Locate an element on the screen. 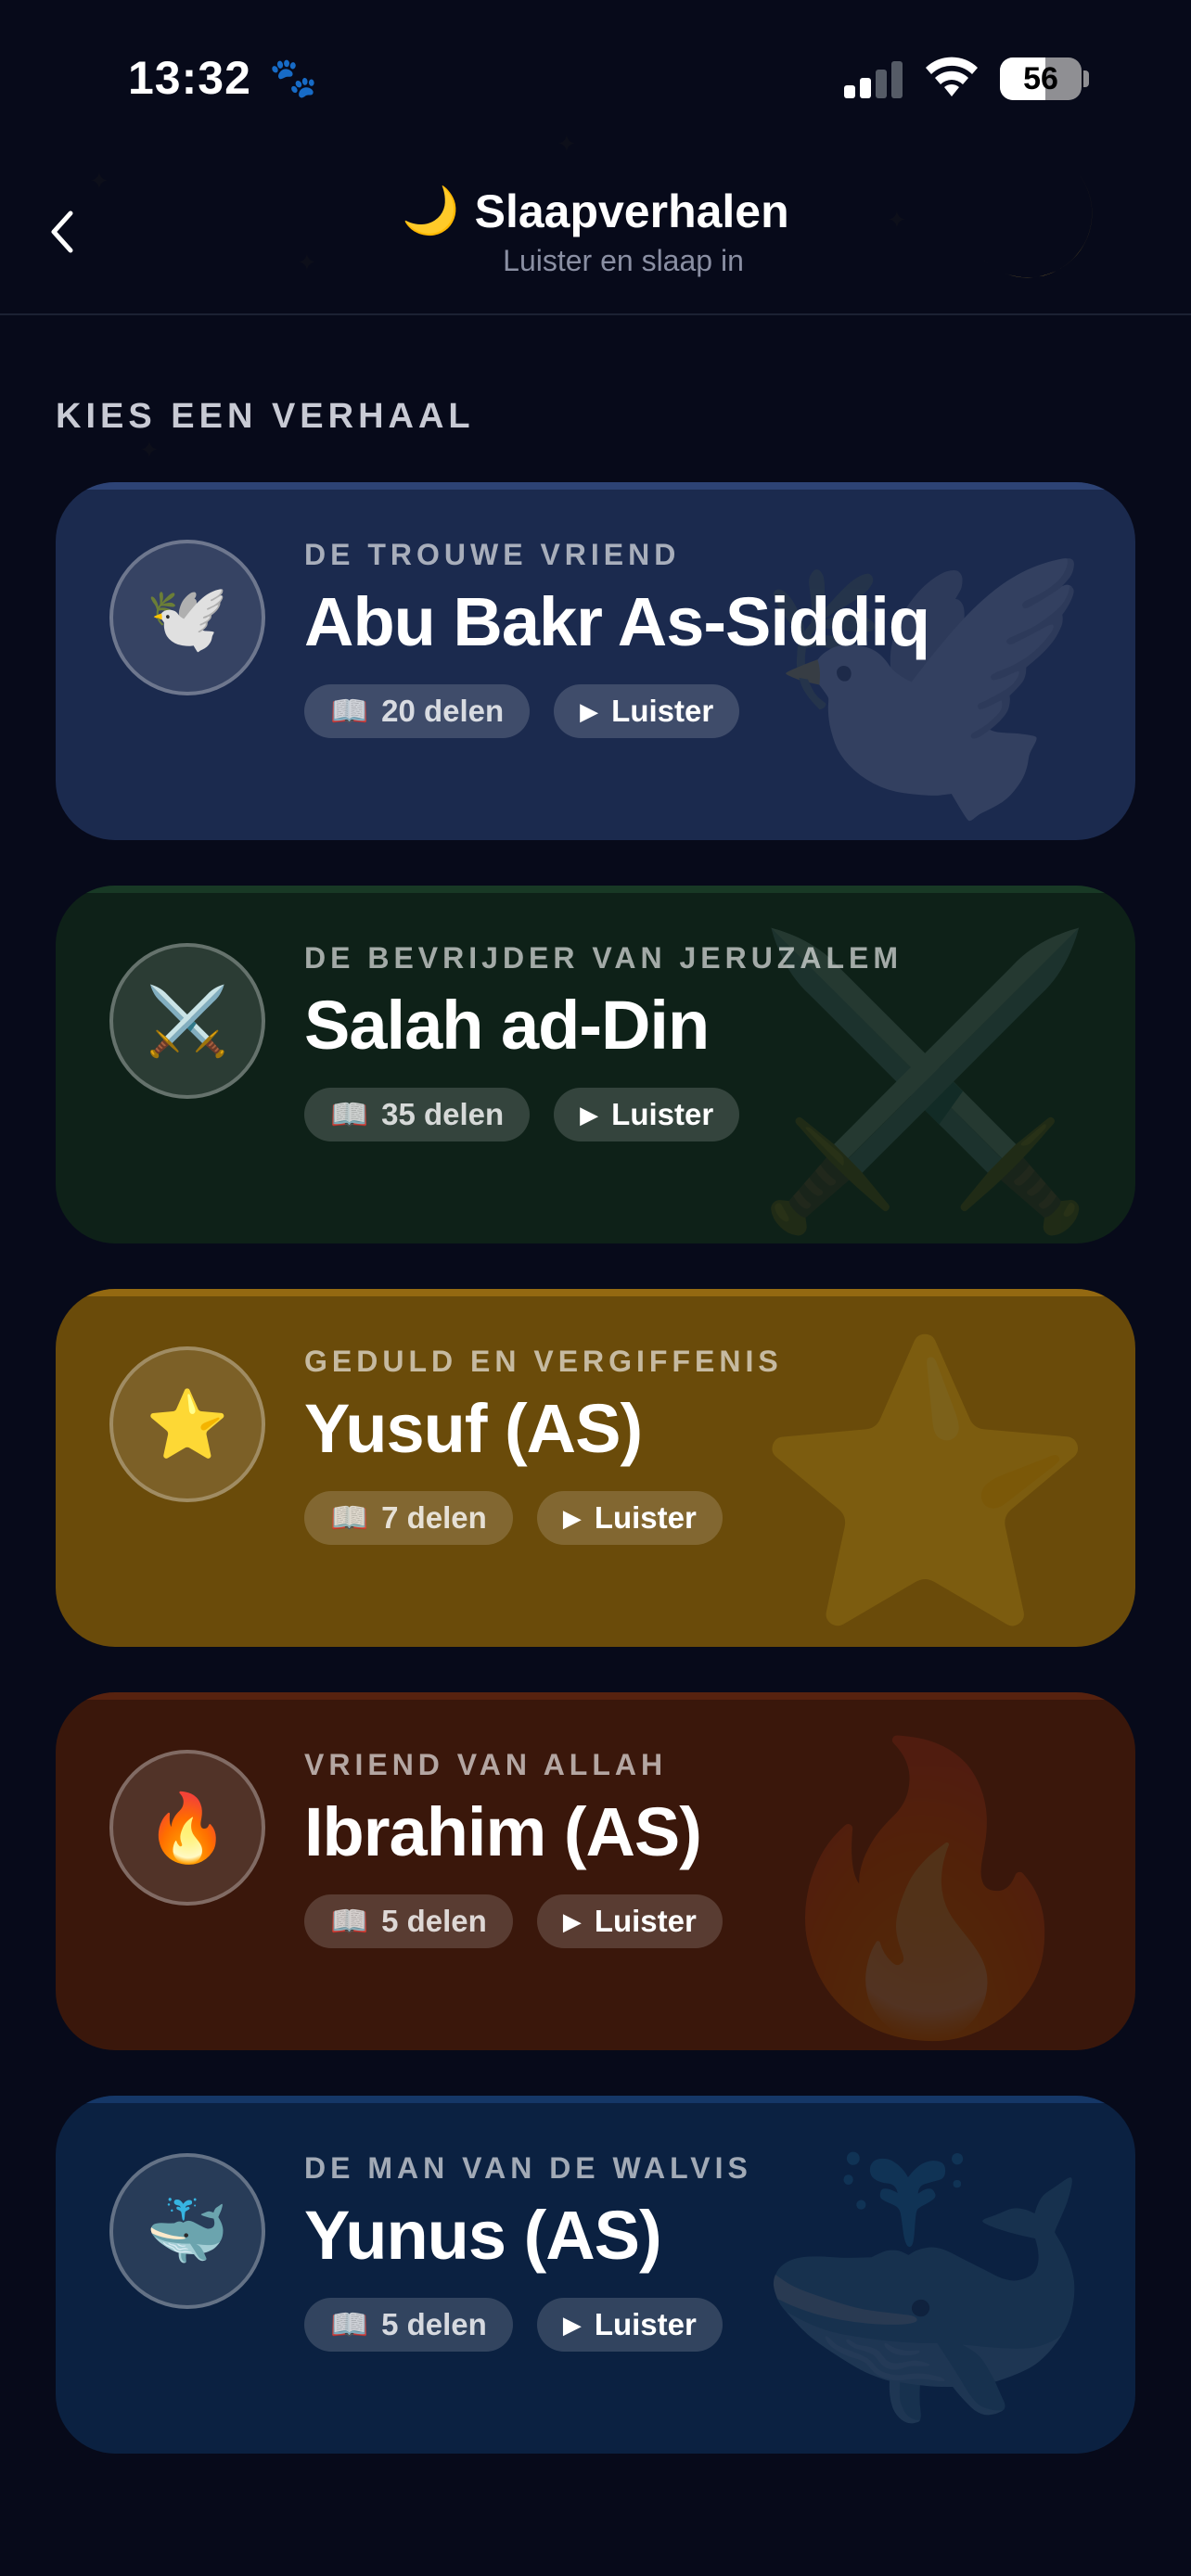 This screenshot has width=1191, height=2576. story-subtitle: VRIEND VAN ALLAH is located at coordinates (486, 1765).